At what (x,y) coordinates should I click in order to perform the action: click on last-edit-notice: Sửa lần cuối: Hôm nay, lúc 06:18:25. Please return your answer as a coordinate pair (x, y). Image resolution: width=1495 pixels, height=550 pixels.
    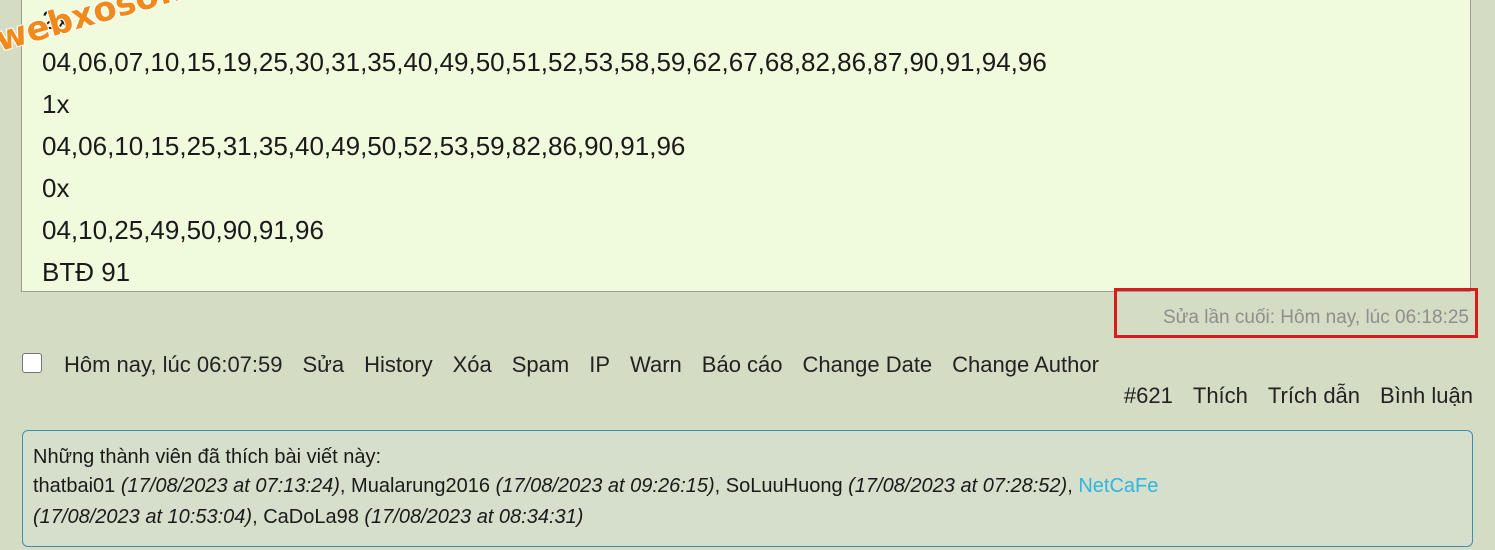
    Looking at the image, I should click on (1296, 313).